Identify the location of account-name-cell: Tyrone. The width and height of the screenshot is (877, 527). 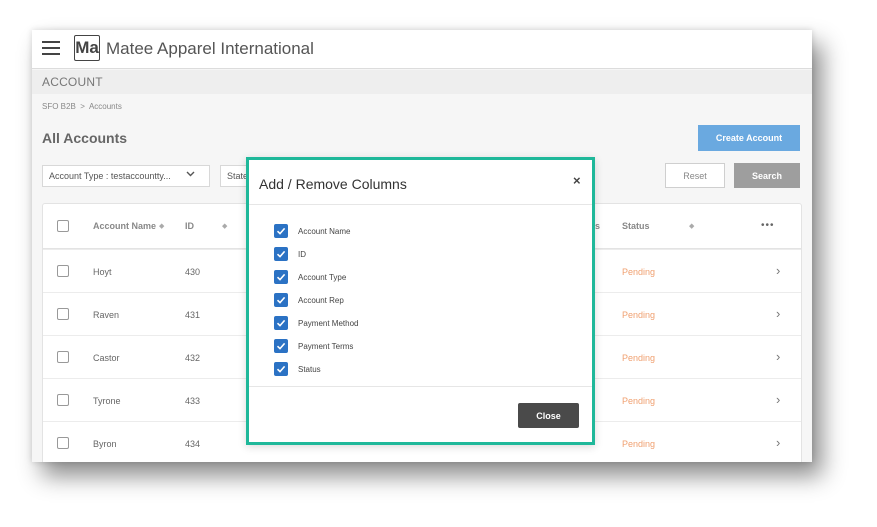
(107, 401).